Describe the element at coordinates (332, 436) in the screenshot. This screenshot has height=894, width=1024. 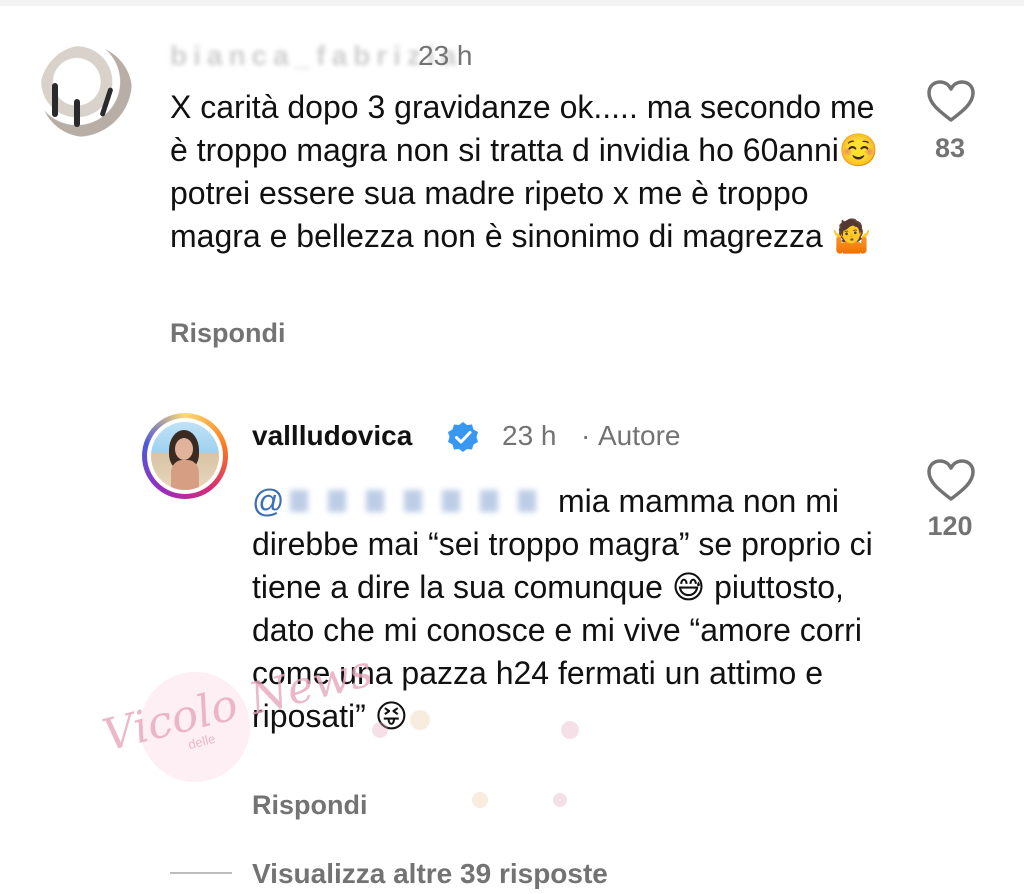
I see `author-username: vallludovica` at that location.